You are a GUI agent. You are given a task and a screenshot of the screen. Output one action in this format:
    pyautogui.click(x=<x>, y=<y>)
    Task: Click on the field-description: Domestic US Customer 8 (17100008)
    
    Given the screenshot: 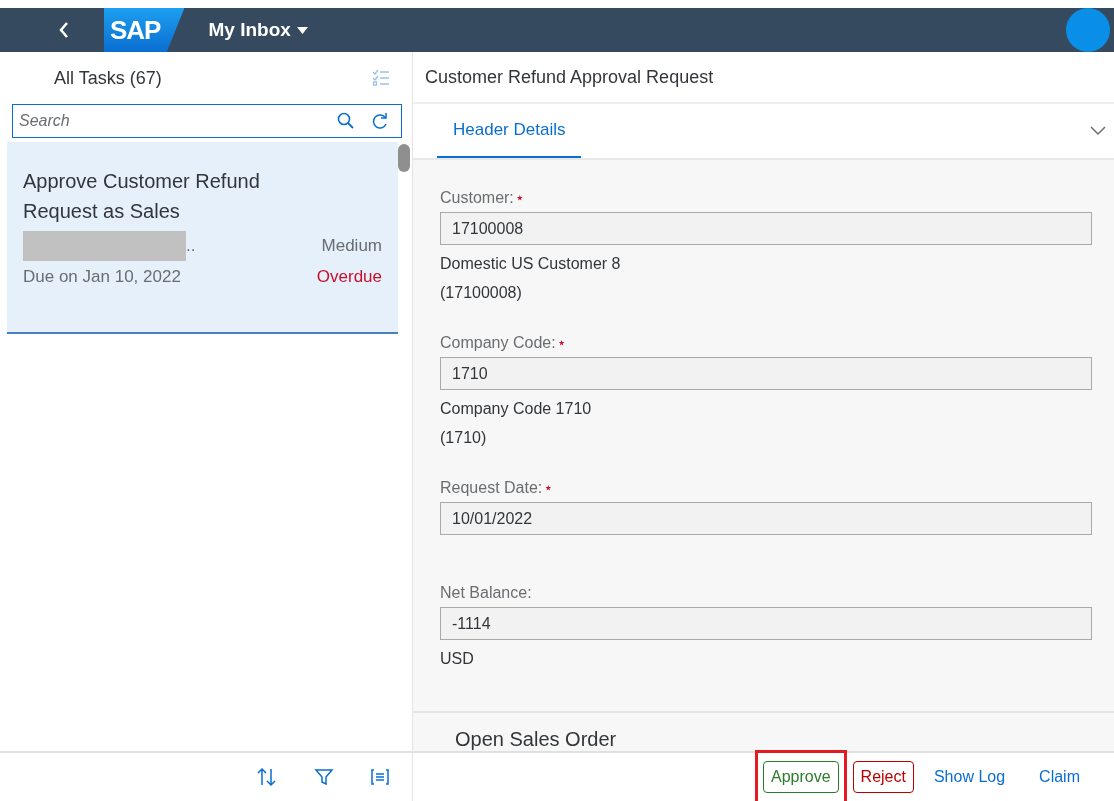 What is the action you would take?
    pyautogui.click(x=531, y=278)
    